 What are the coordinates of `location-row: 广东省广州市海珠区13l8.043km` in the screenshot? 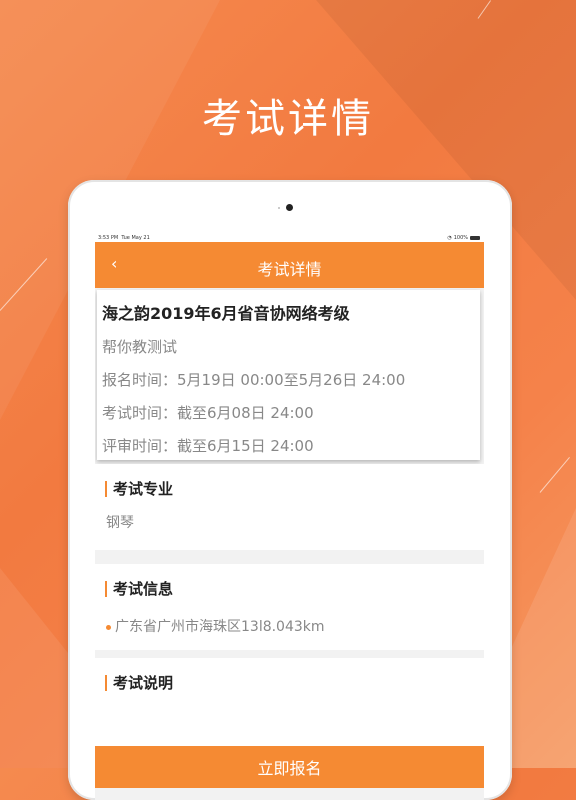 It's located at (215, 626).